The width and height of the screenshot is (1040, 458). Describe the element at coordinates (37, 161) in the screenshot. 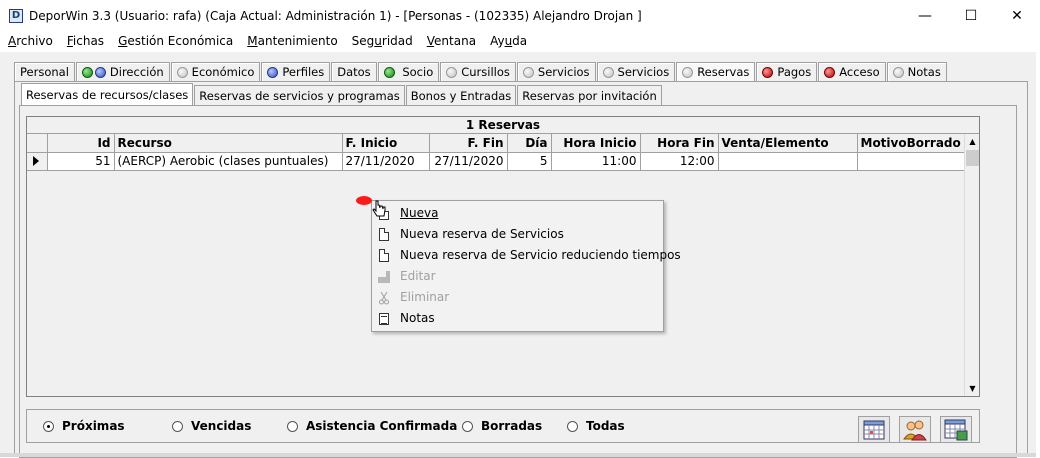

I see `row-indicator` at that location.